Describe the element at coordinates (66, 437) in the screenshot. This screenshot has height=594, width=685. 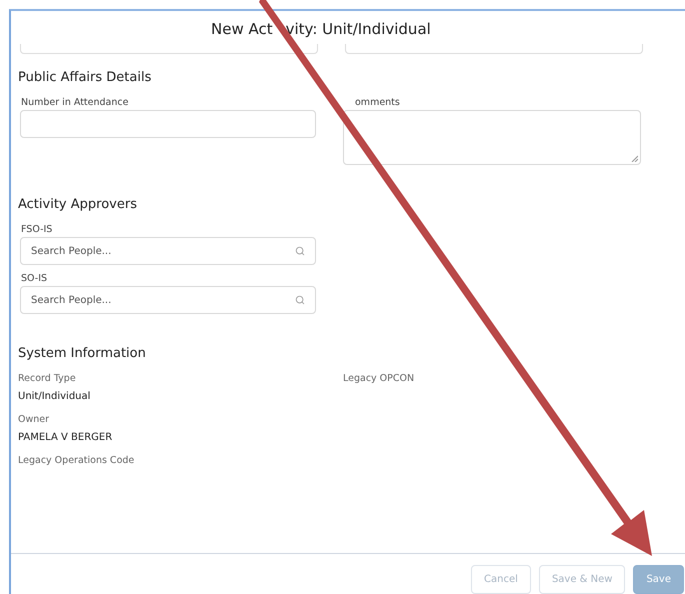
I see `field-value: PAMELA V BERGER` at that location.